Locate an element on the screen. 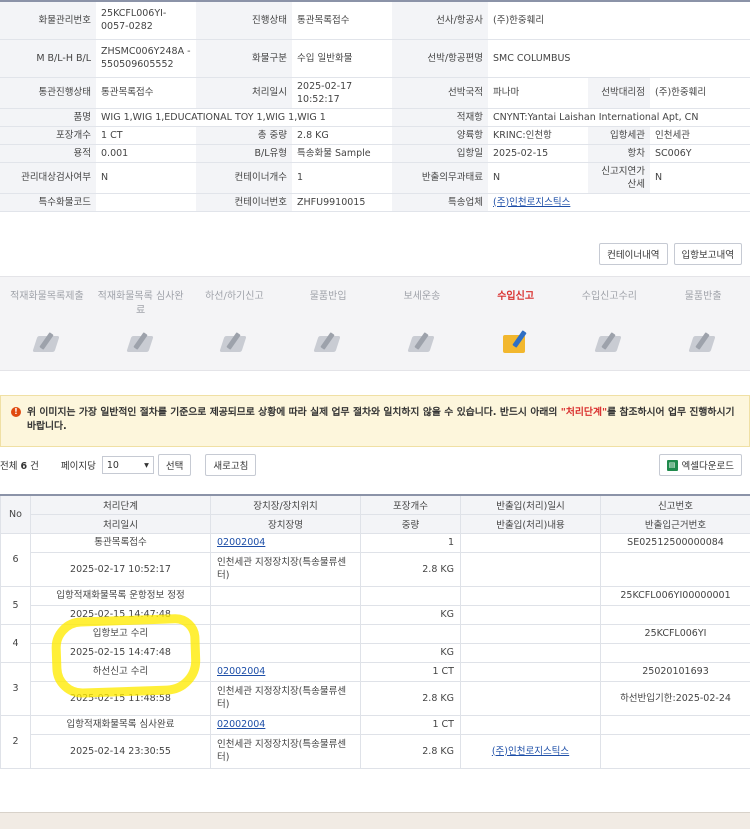 Image resolution: width=750 pixels, height=829 pixels. arrival-report-button: 입항보고내역 is located at coordinates (707, 254).